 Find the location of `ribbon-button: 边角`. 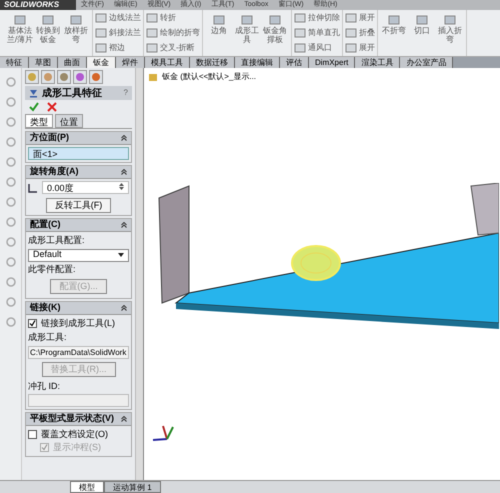

ribbon-button: 边角 is located at coordinates (219, 30).